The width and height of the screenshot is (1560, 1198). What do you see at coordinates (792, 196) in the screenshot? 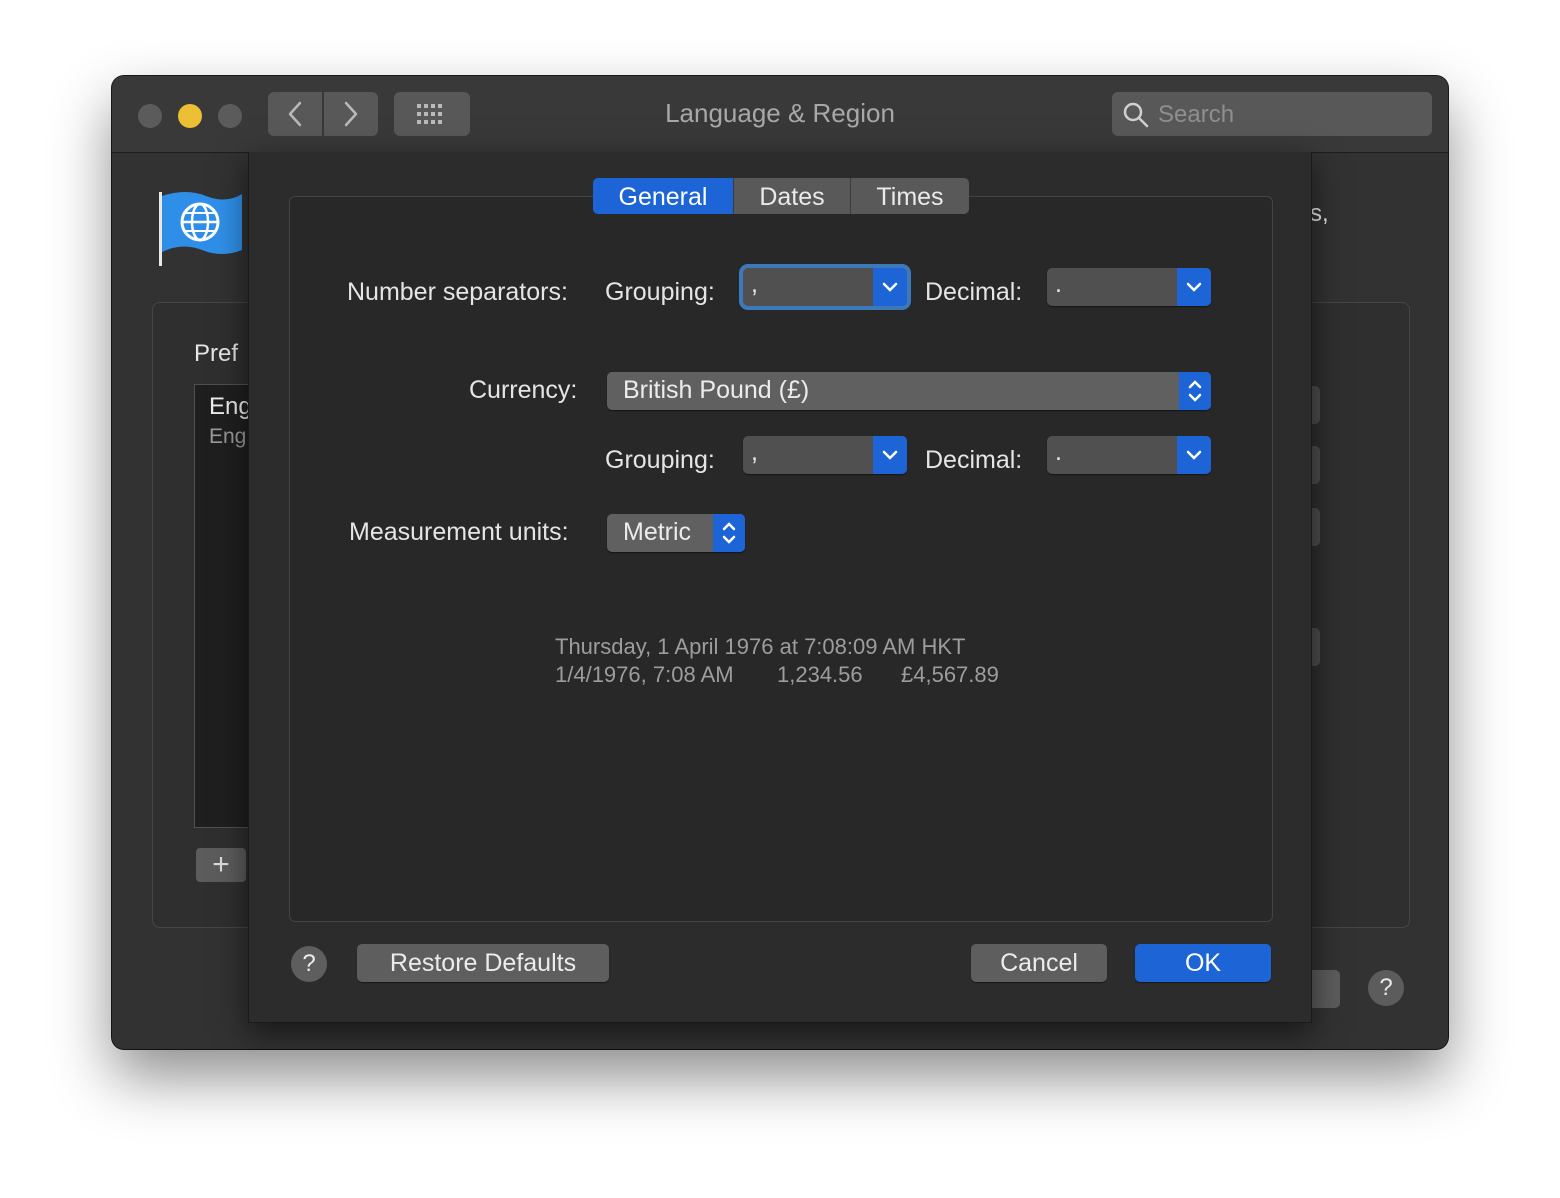
I see `tab-dates: Dates` at bounding box center [792, 196].